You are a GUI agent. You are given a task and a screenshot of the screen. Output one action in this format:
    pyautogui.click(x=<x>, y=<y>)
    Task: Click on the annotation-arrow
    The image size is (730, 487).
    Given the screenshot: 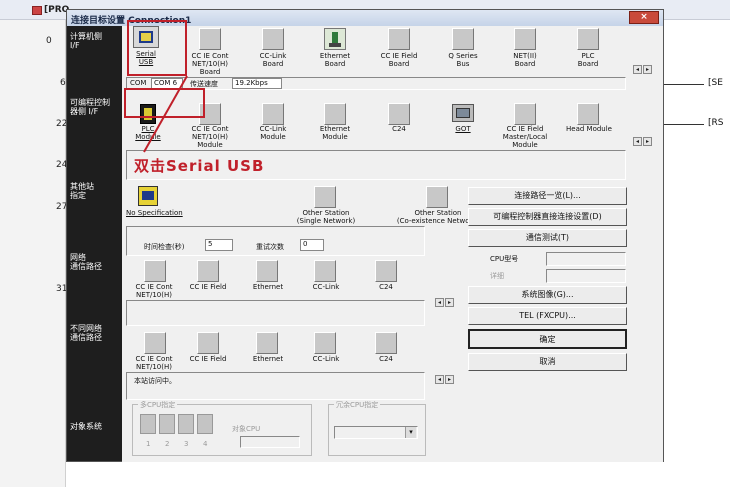 What is the action you would take?
    pyautogui.click(x=165, y=114)
    